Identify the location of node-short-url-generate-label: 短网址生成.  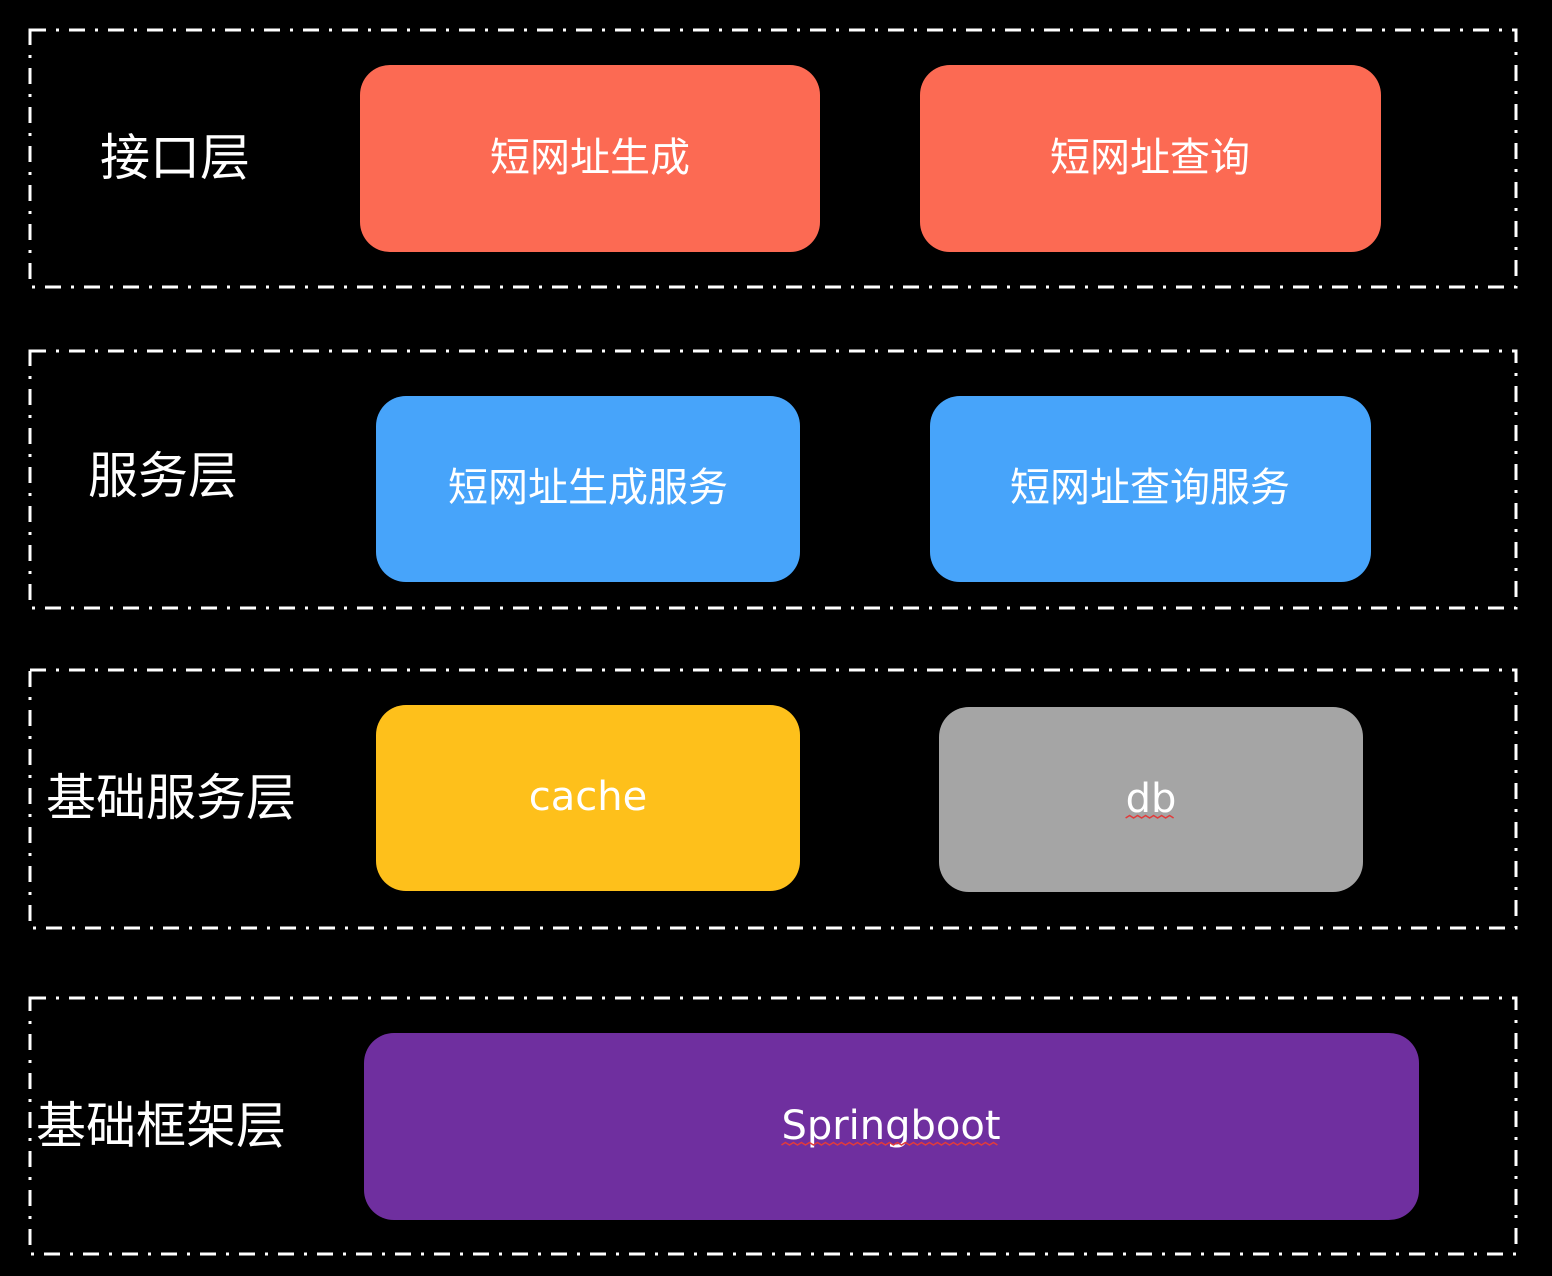
(590, 158).